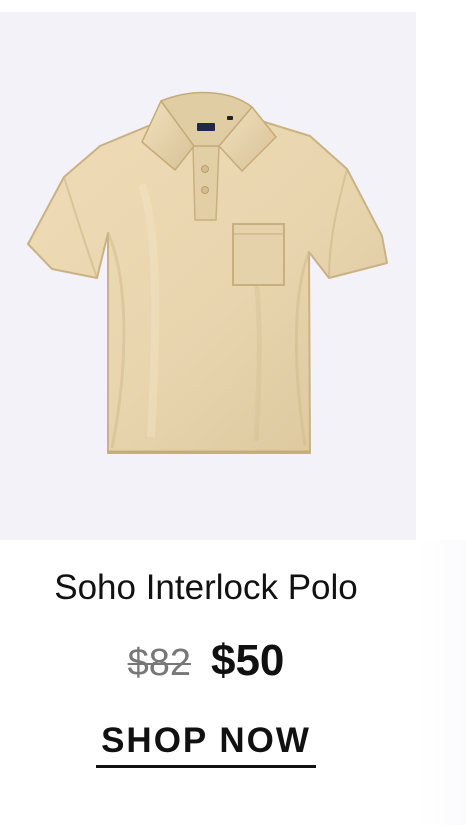 Image resolution: width=466 pixels, height=825 pixels. I want to click on right-edge-fade, so click(441, 682).